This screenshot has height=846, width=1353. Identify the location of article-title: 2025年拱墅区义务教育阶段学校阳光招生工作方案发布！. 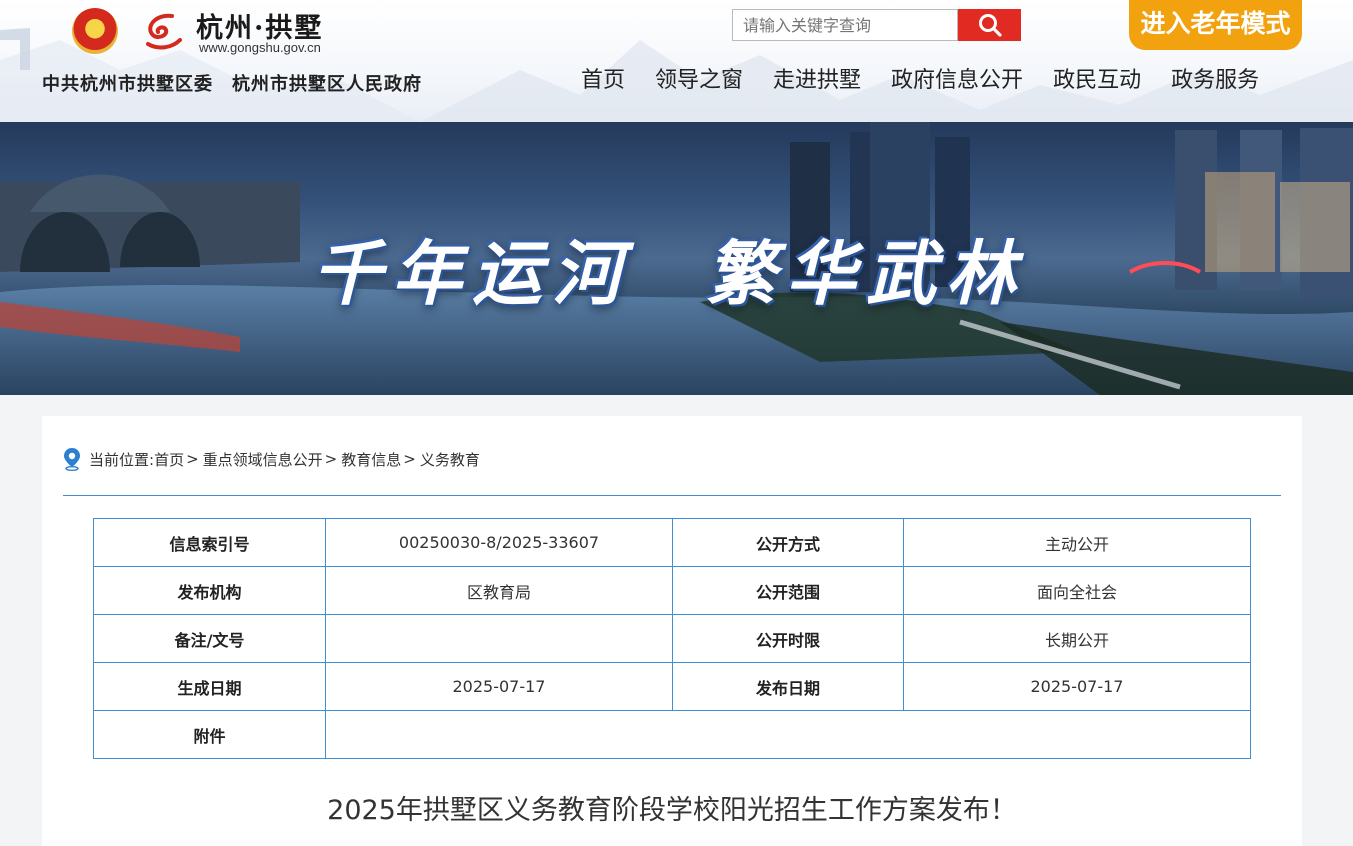
(672, 810).